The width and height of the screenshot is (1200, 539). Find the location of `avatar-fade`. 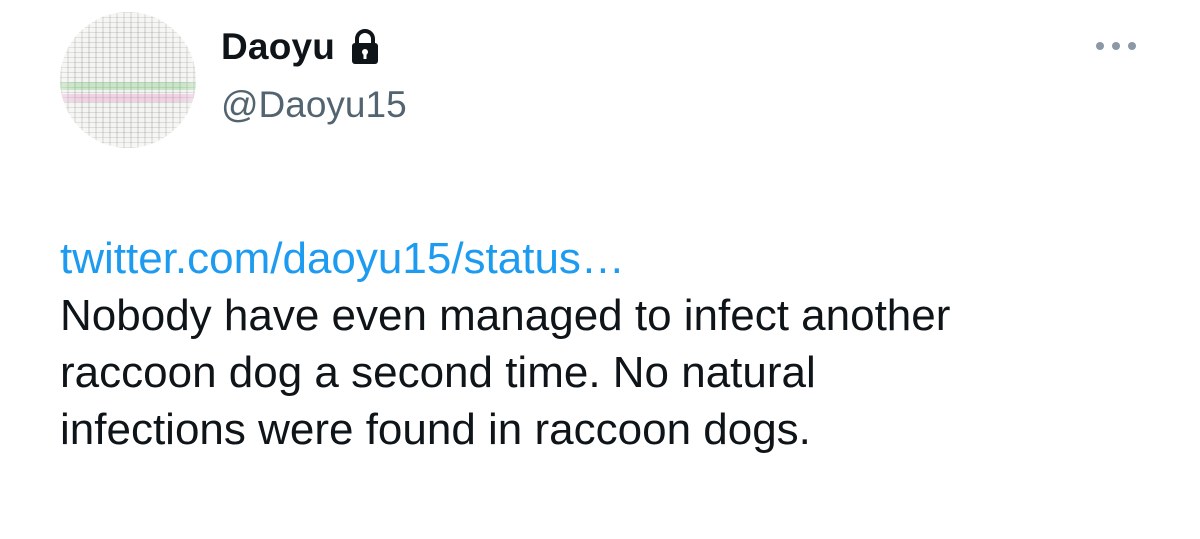

avatar-fade is located at coordinates (128, 80).